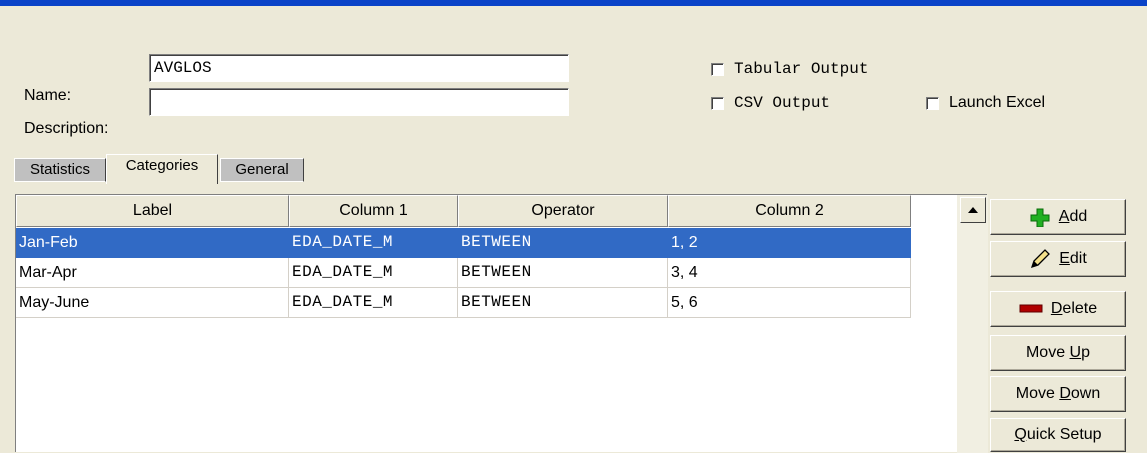  I want to click on cell-column2: 5, 6, so click(789, 303).